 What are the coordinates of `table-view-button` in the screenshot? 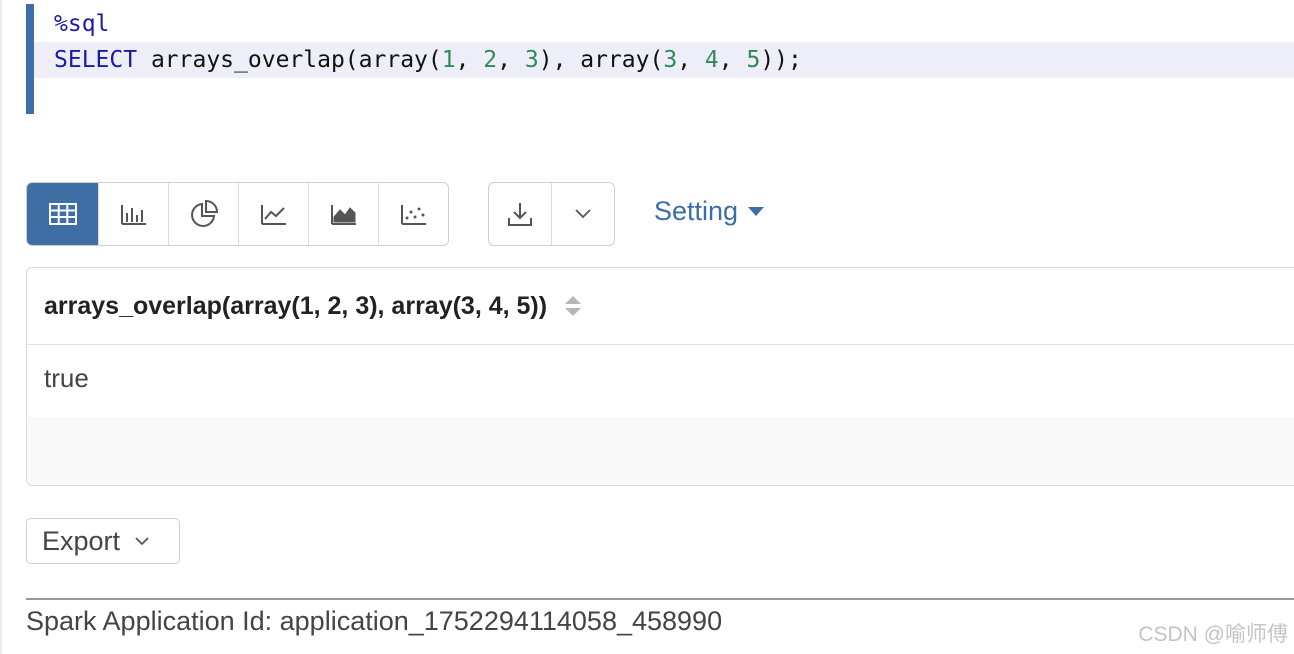 It's located at (63, 214).